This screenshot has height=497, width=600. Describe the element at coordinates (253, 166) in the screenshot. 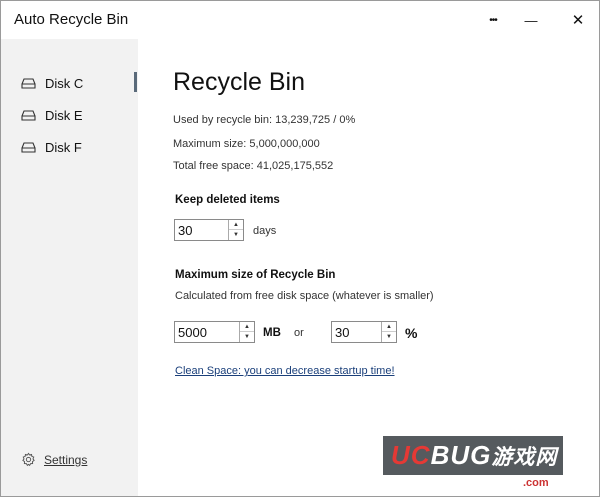

I see `total-free-space: Total free space: 41,025,175,552` at that location.